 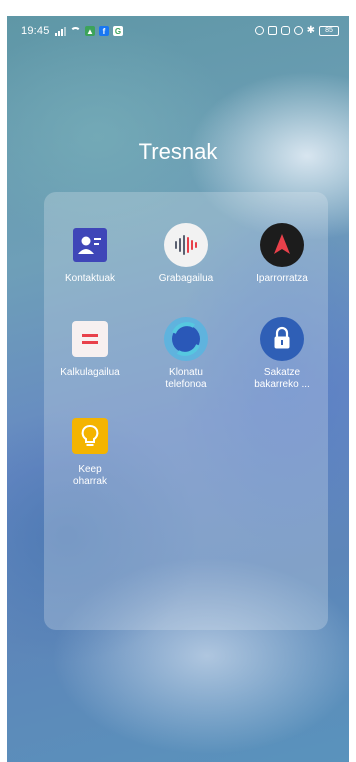 What do you see at coordinates (285, 30) in the screenshot?
I see `vibrate-icon` at bounding box center [285, 30].